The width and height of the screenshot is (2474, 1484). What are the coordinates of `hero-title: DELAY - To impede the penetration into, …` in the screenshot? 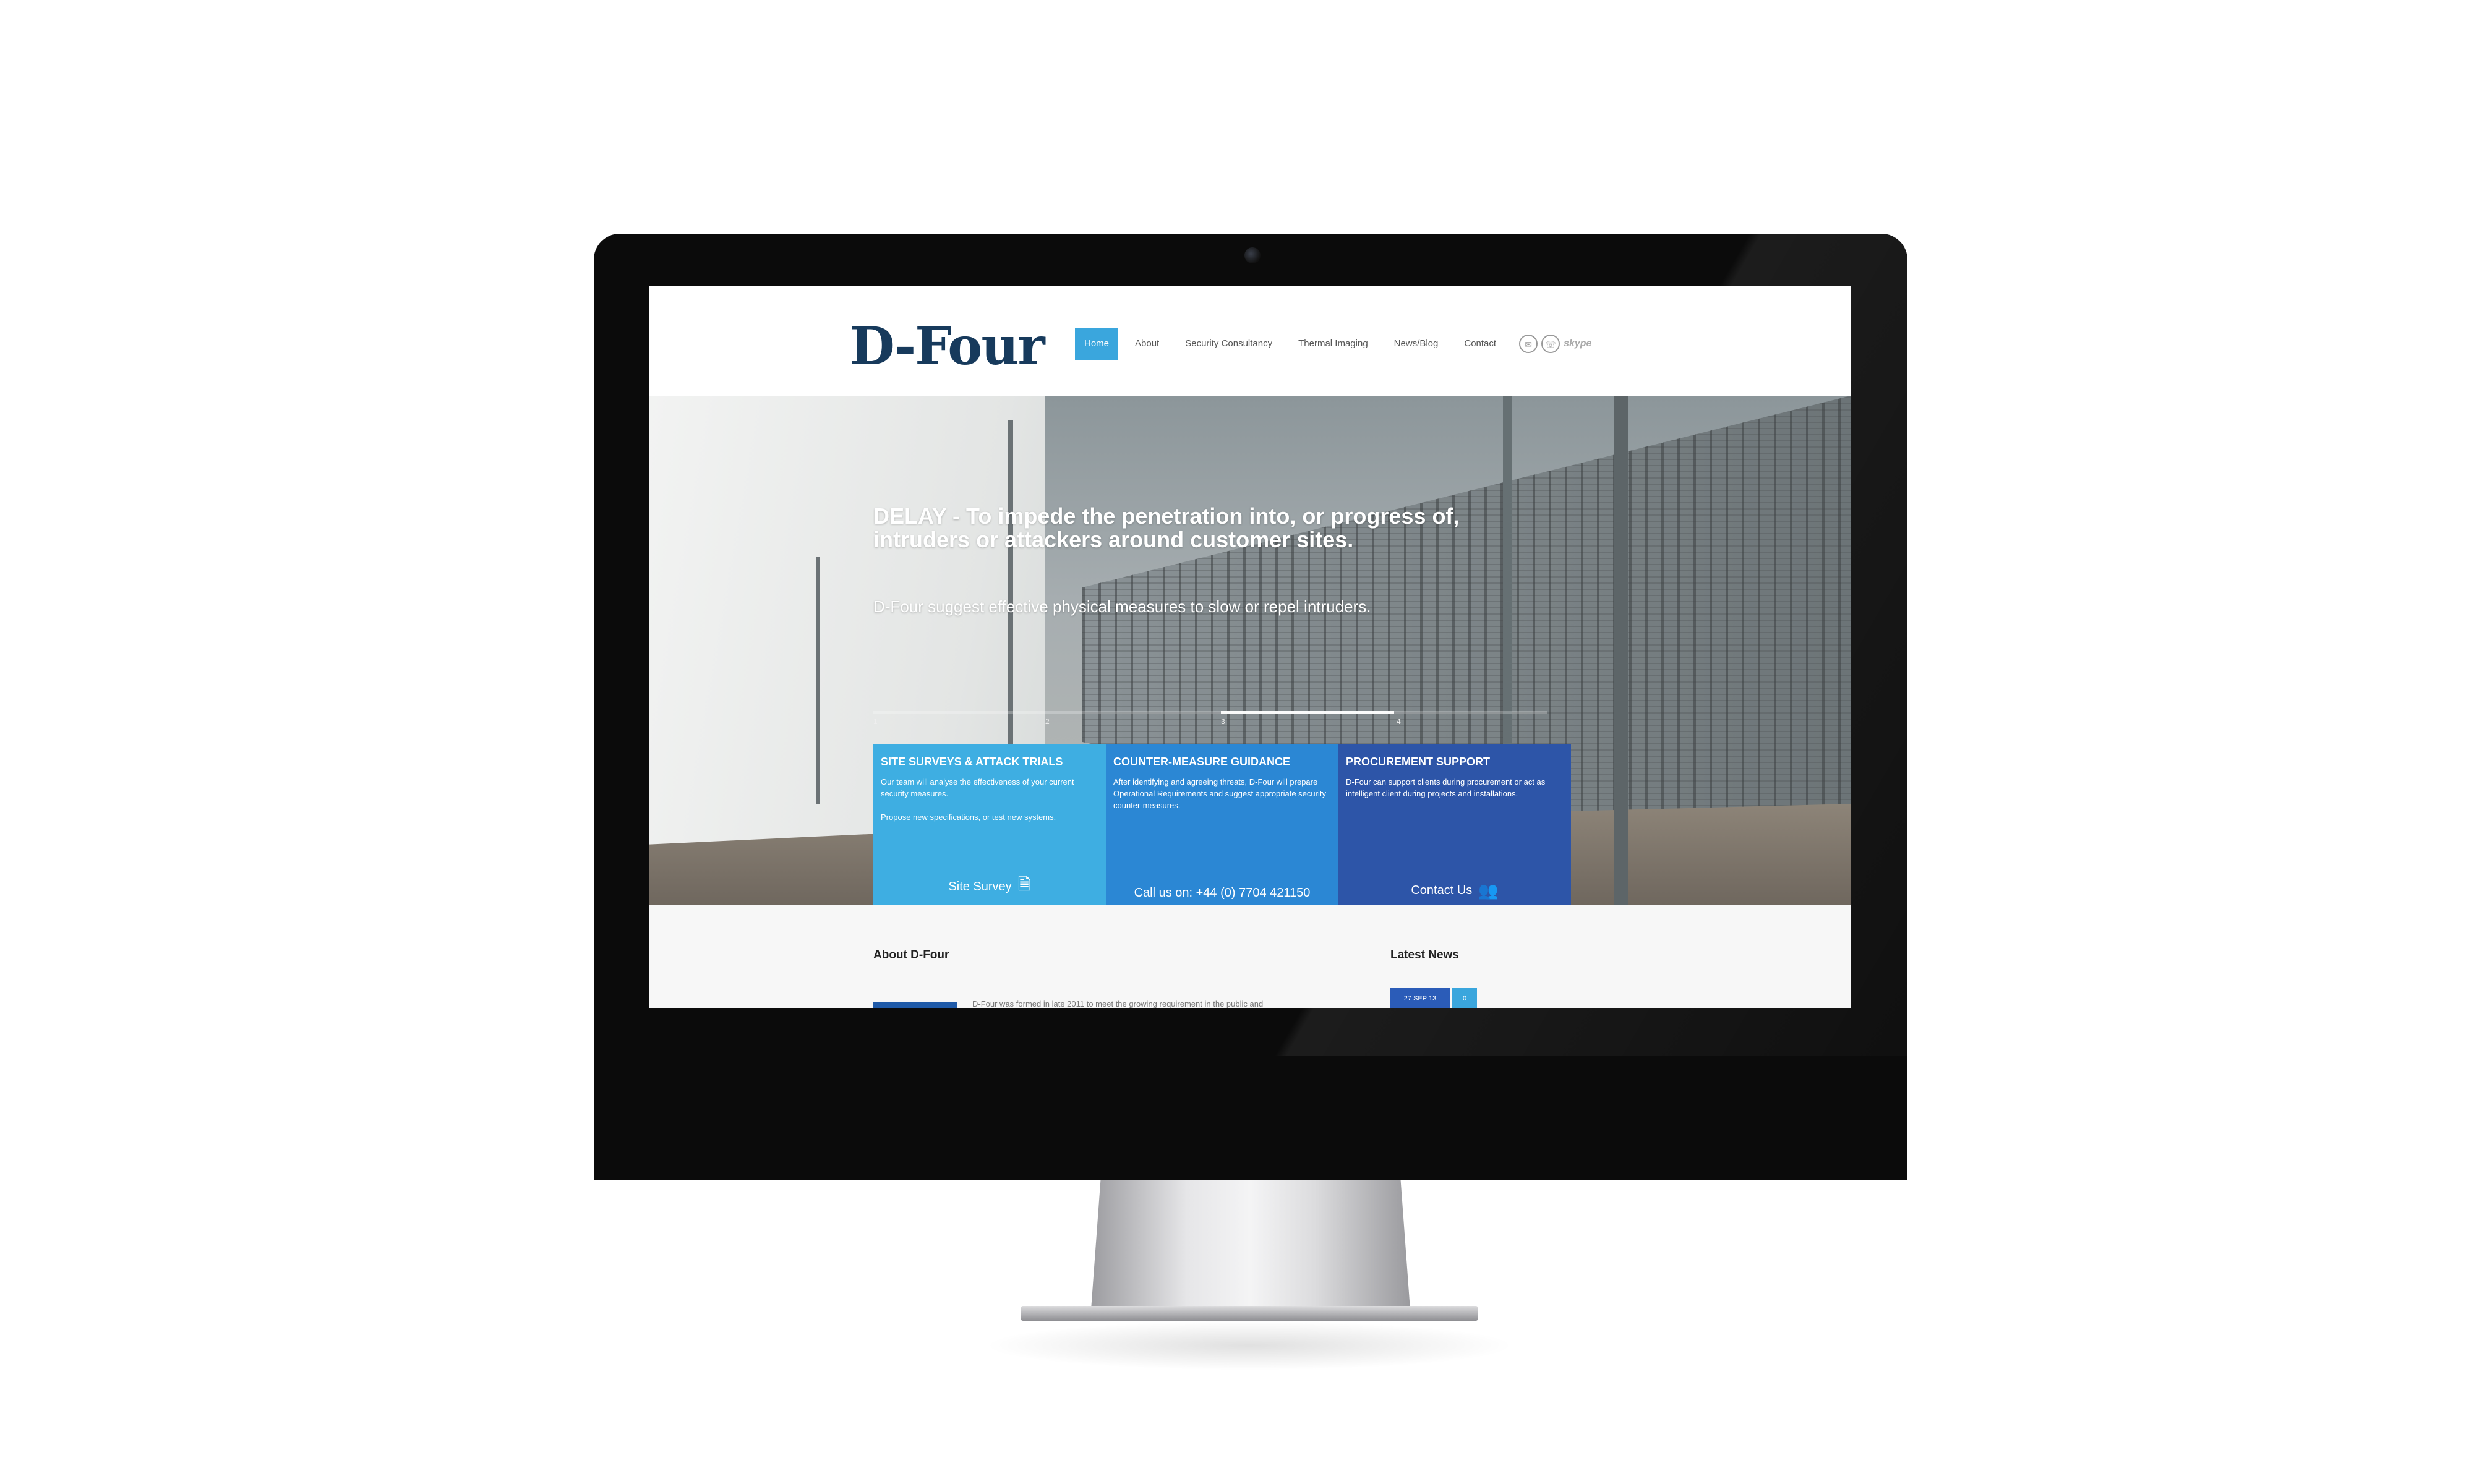 It's located at (1167, 527).